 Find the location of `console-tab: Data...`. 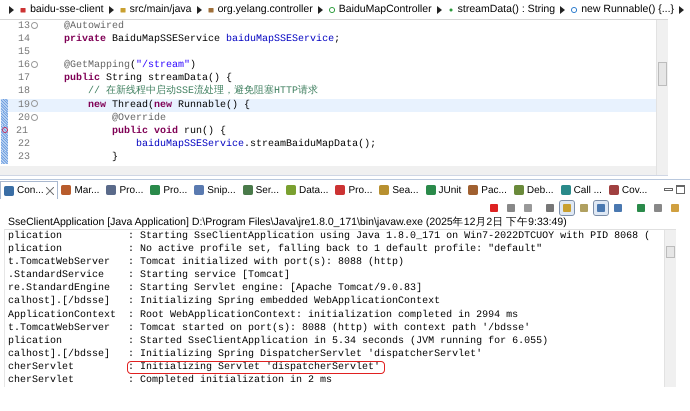

console-tab: Data... is located at coordinates (307, 190).